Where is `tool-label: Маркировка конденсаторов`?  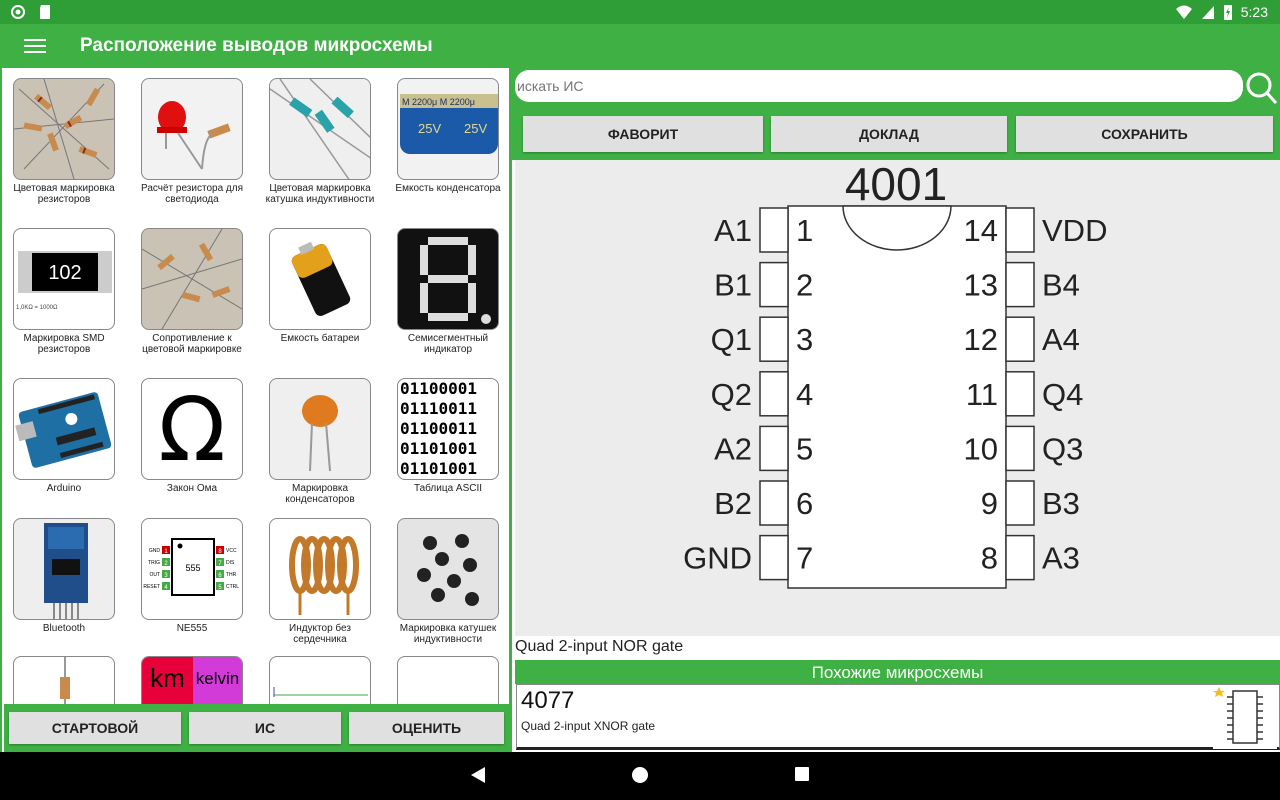 tool-label: Маркировка конденсаторов is located at coordinates (320, 494).